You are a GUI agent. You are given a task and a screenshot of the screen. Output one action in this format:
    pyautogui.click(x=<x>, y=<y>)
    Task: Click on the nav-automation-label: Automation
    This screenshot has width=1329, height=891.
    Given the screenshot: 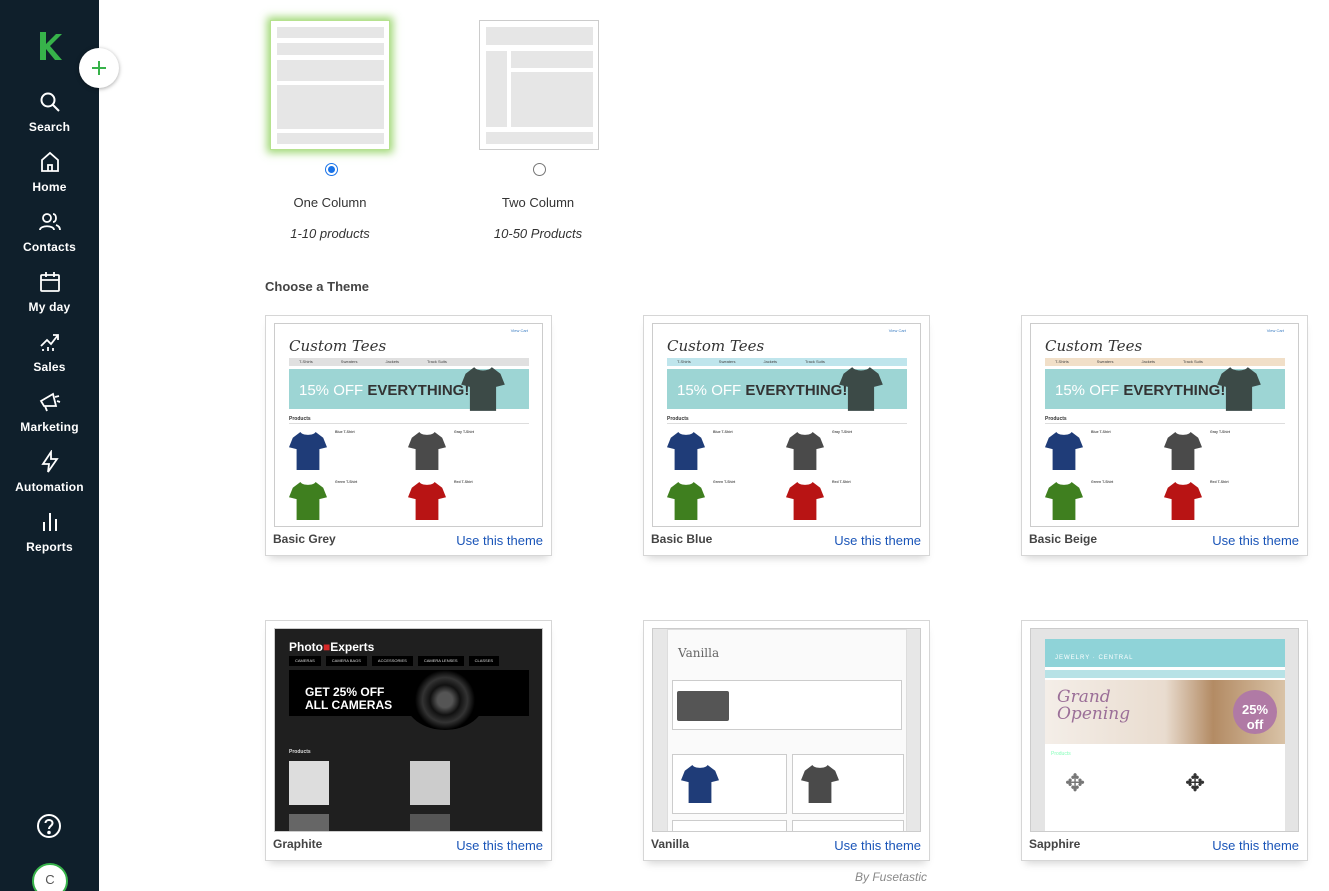 What is the action you would take?
    pyautogui.click(x=49, y=487)
    